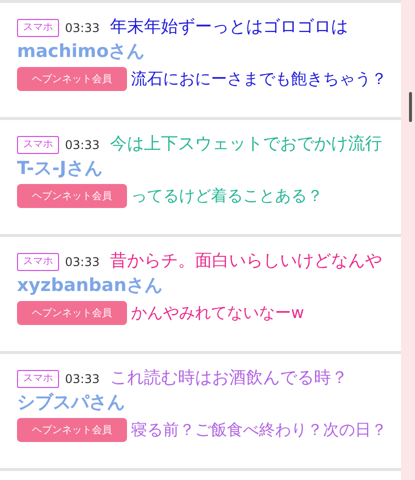  I want to click on caption-line: 年末年始ずーっとはゴロゴロは, so click(229, 27).